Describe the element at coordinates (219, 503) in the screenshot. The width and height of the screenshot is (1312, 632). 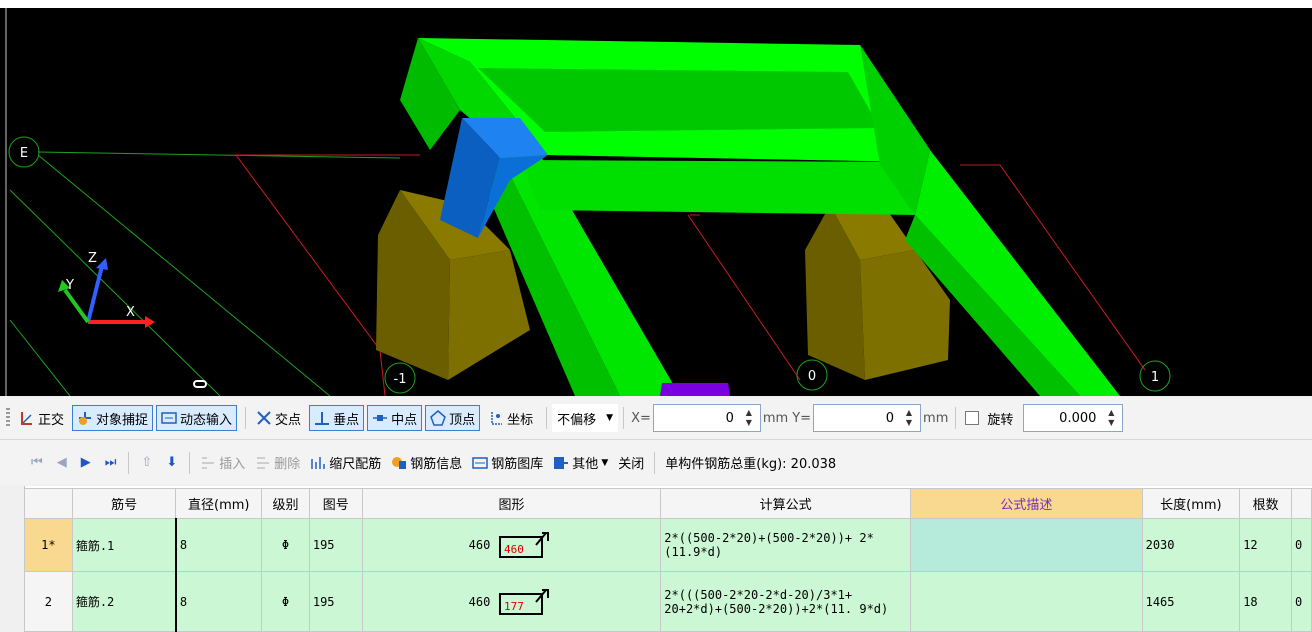
I see `col-header-diameter: 直径(mm)` at that location.